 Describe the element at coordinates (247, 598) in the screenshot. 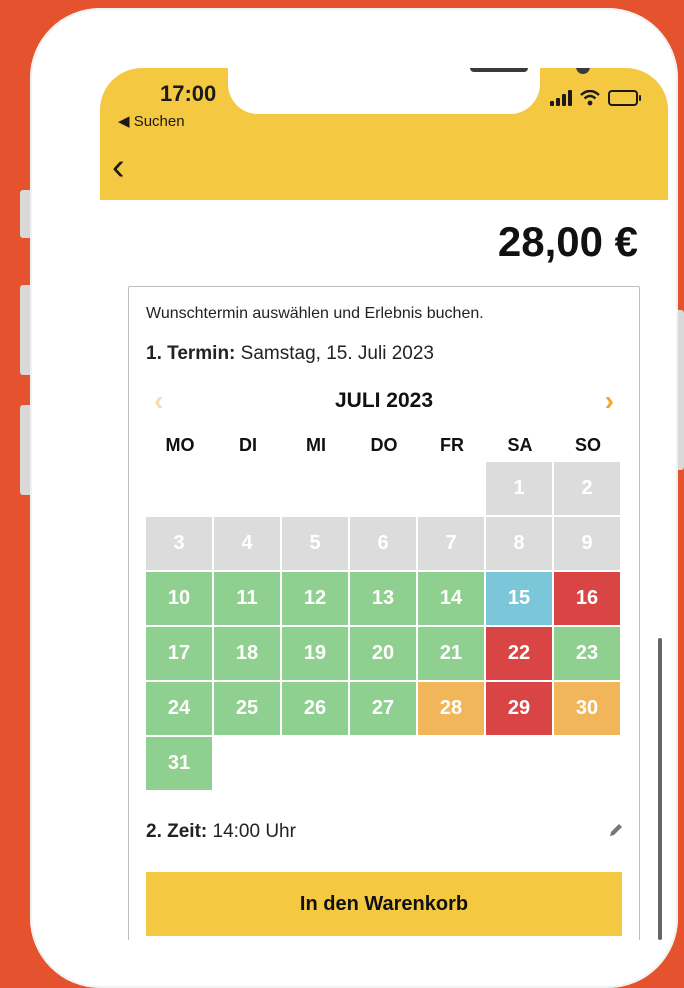

I see `calendar-day-available: 11` at that location.